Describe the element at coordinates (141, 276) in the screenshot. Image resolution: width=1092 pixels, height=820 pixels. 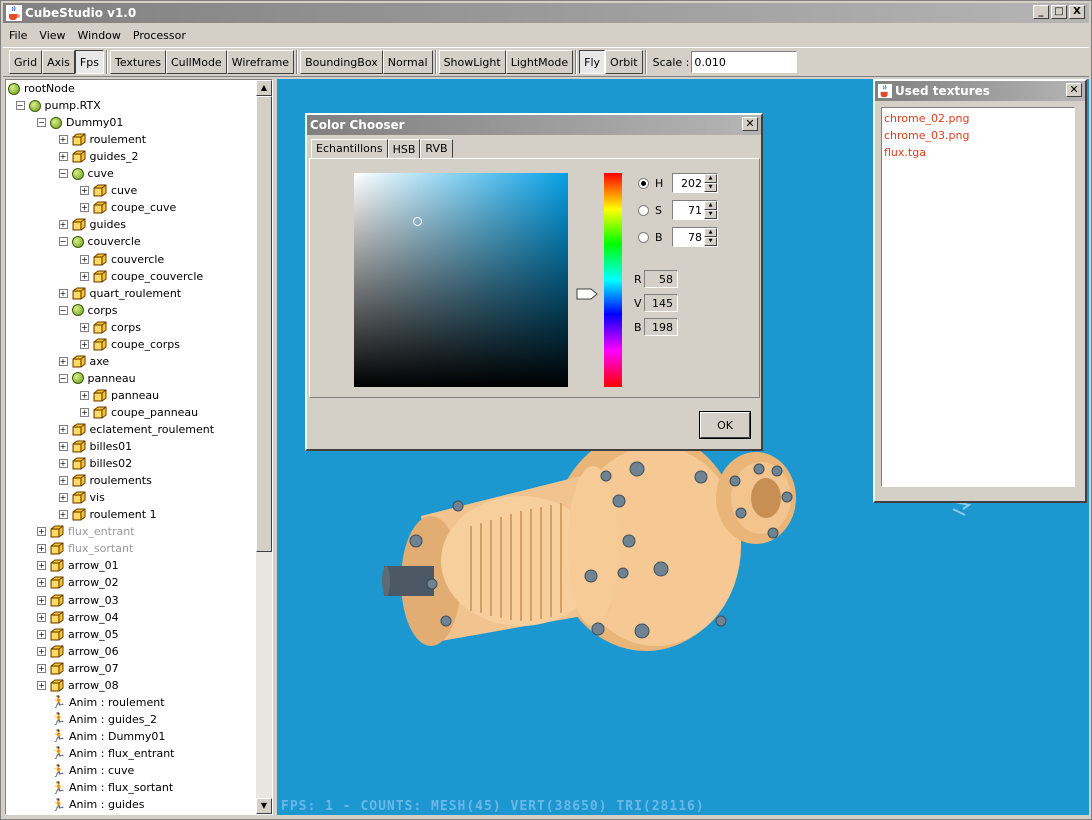
I see `tree-node: + coupe_couvercle` at that location.